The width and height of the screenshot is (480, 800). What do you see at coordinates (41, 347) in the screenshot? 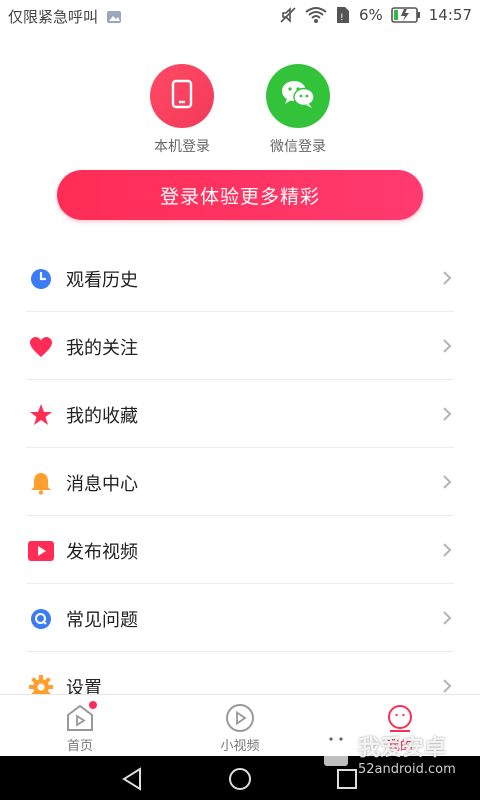
I see `heart-icon` at bounding box center [41, 347].